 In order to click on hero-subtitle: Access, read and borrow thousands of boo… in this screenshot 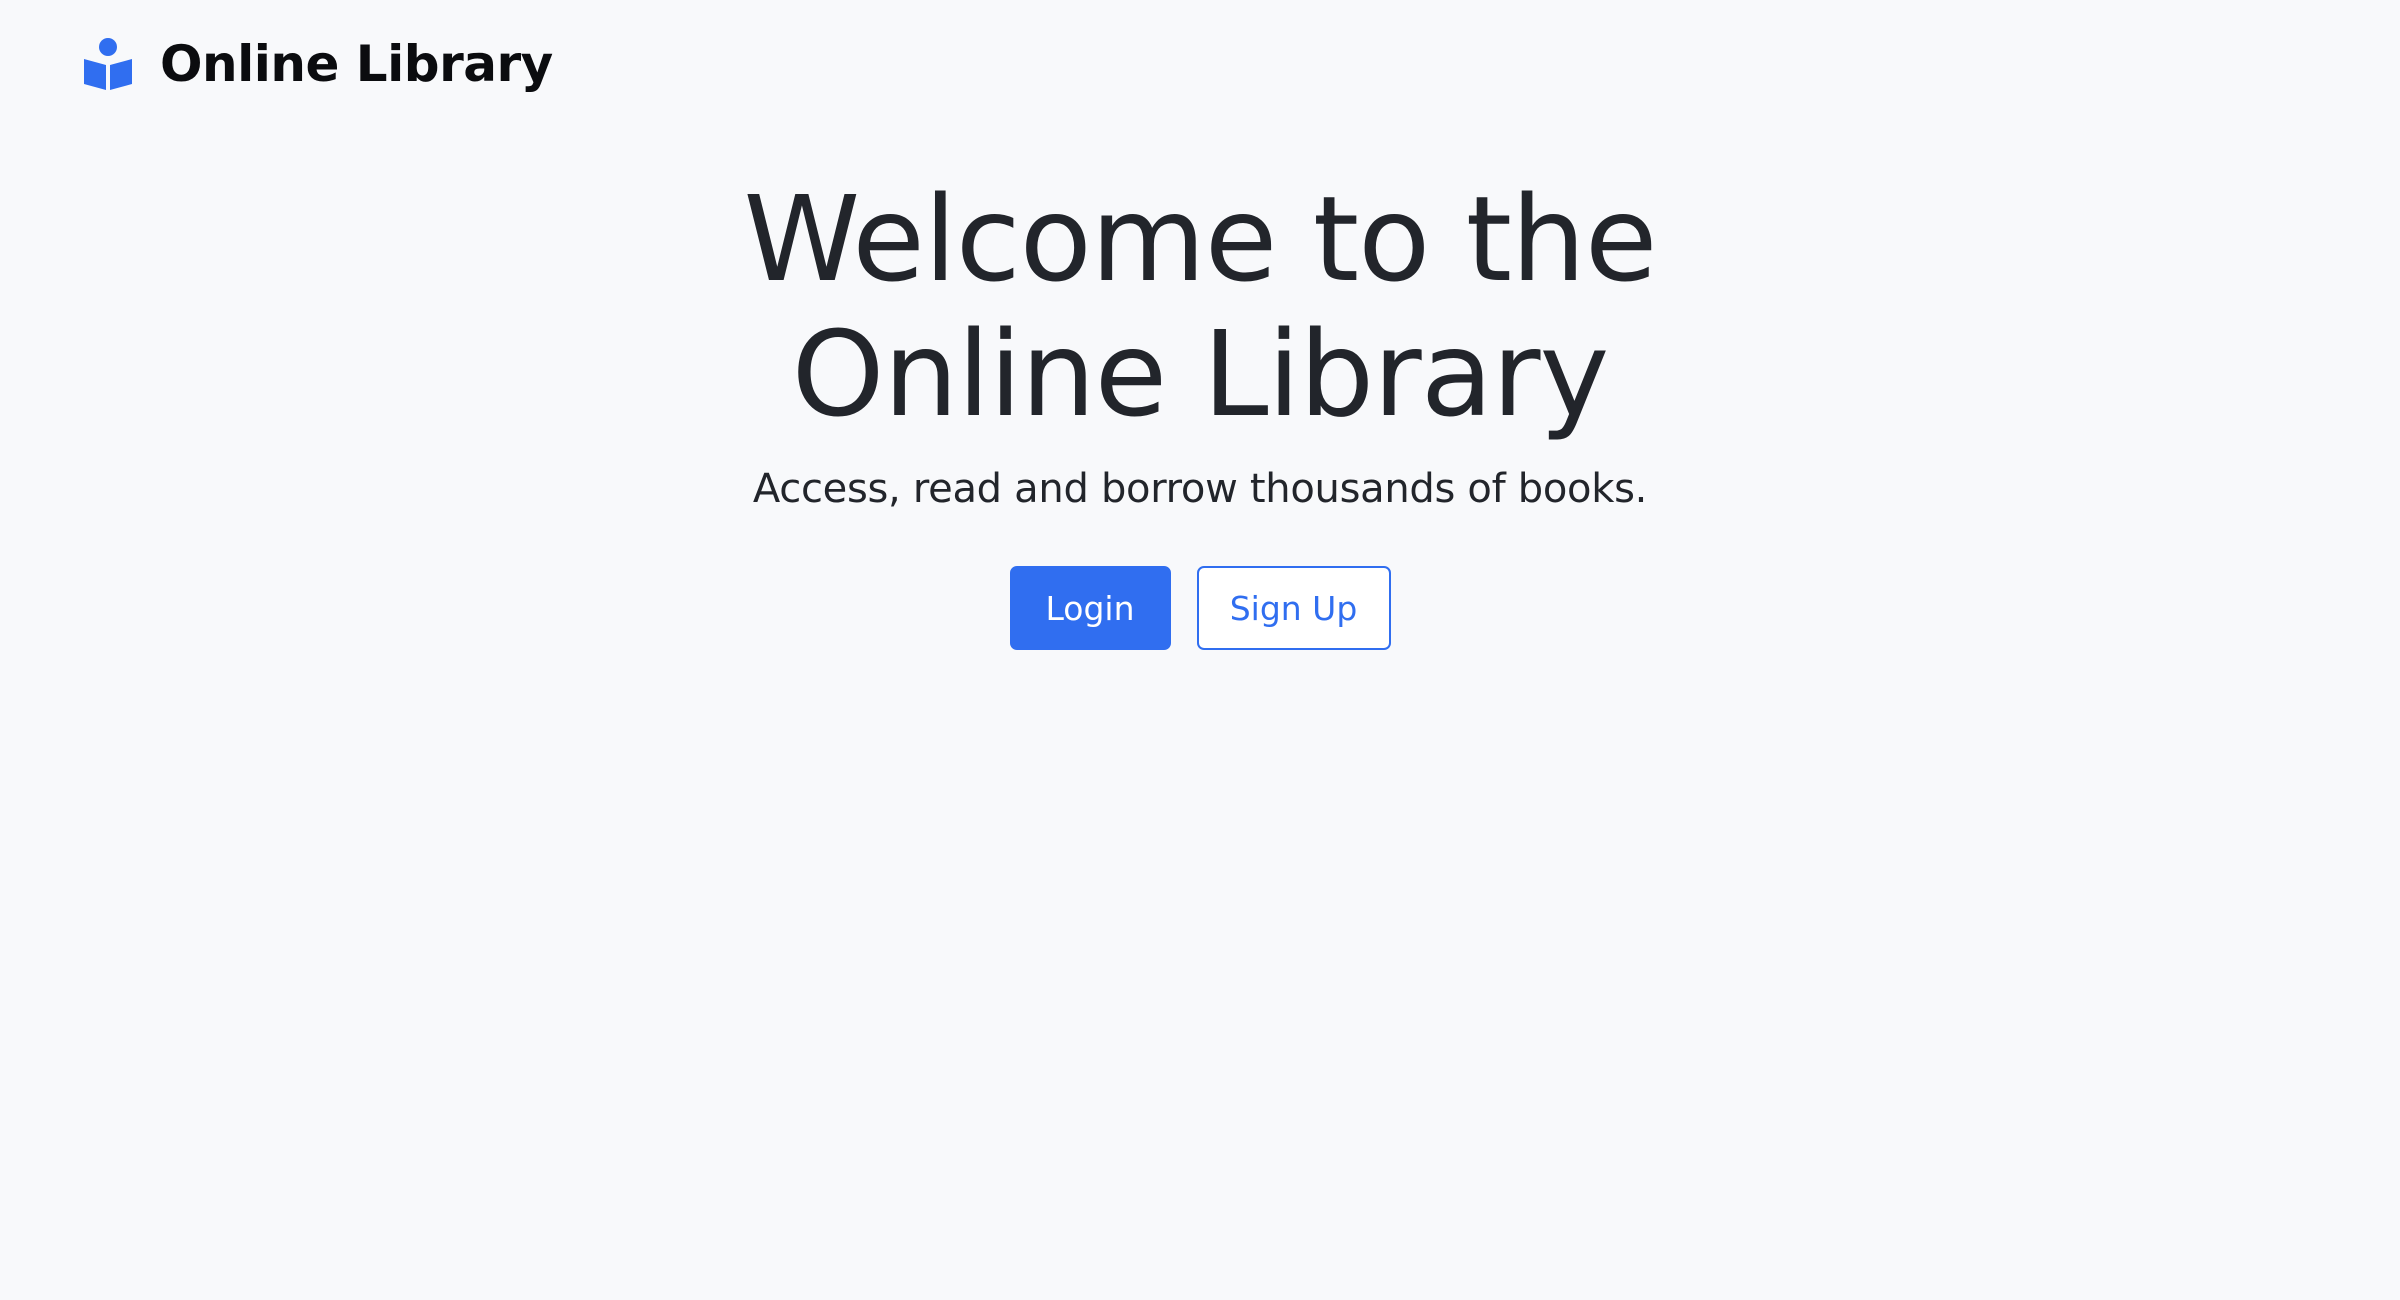, I will do `click(1200, 489)`.